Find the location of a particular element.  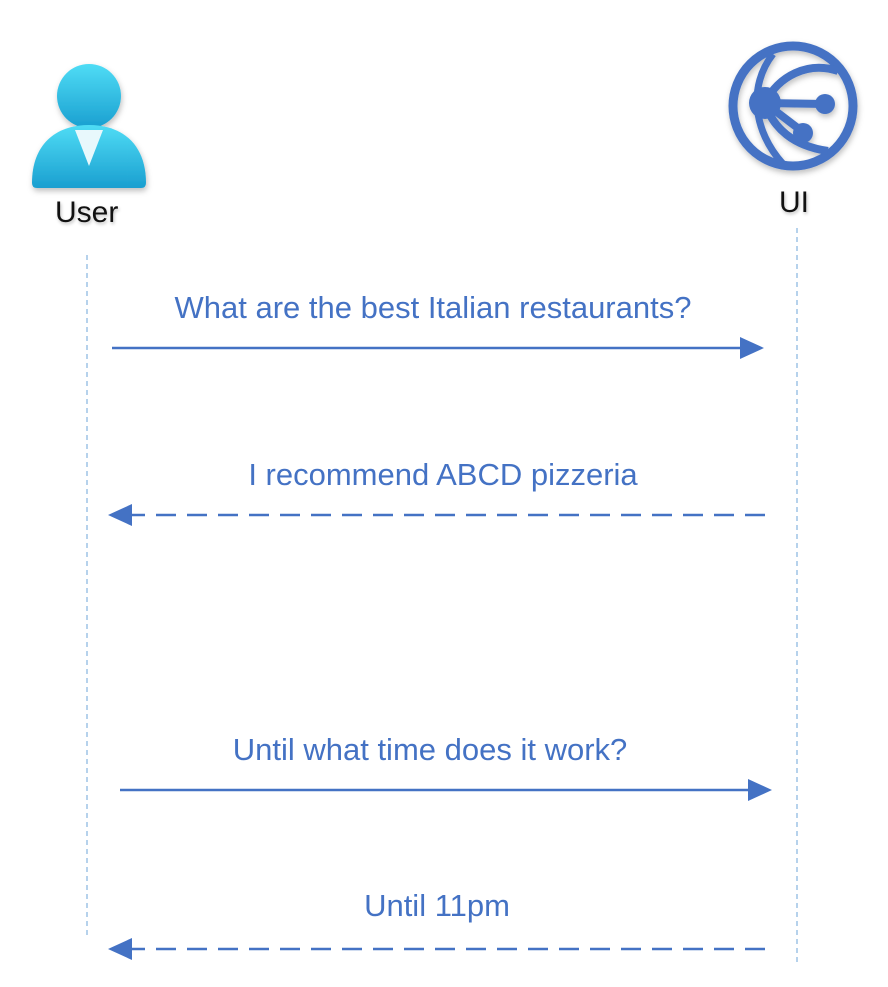

ui-actor-label: UI is located at coordinates (794, 202).